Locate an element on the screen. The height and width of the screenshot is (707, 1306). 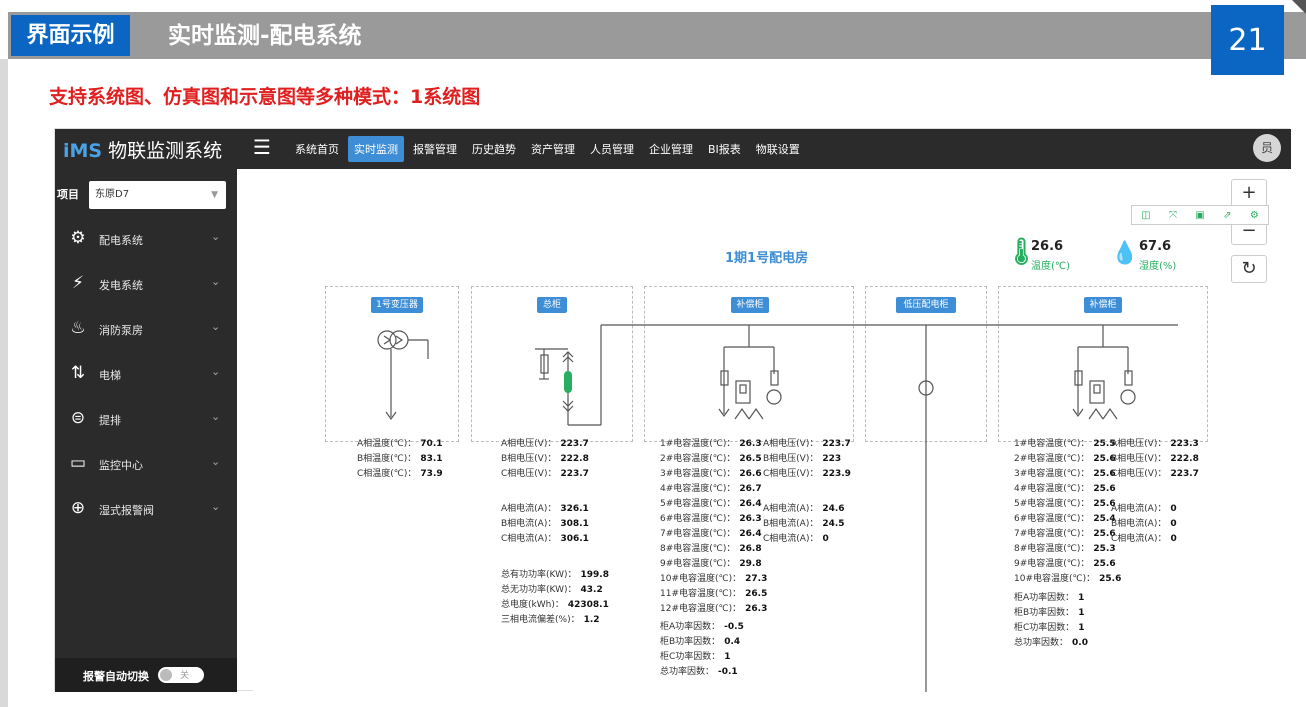
reading-comp2-temp: 10#电容温度(℃)： 25.6 is located at coordinates (1068, 579).